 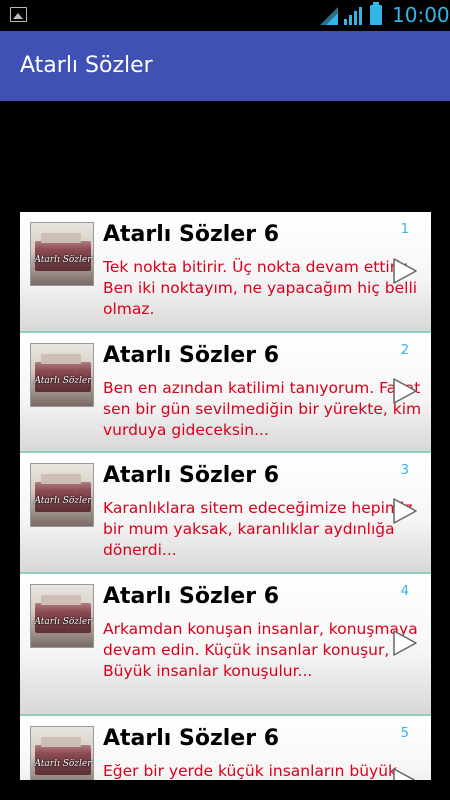 I want to click on battery-icon, so click(x=376, y=13).